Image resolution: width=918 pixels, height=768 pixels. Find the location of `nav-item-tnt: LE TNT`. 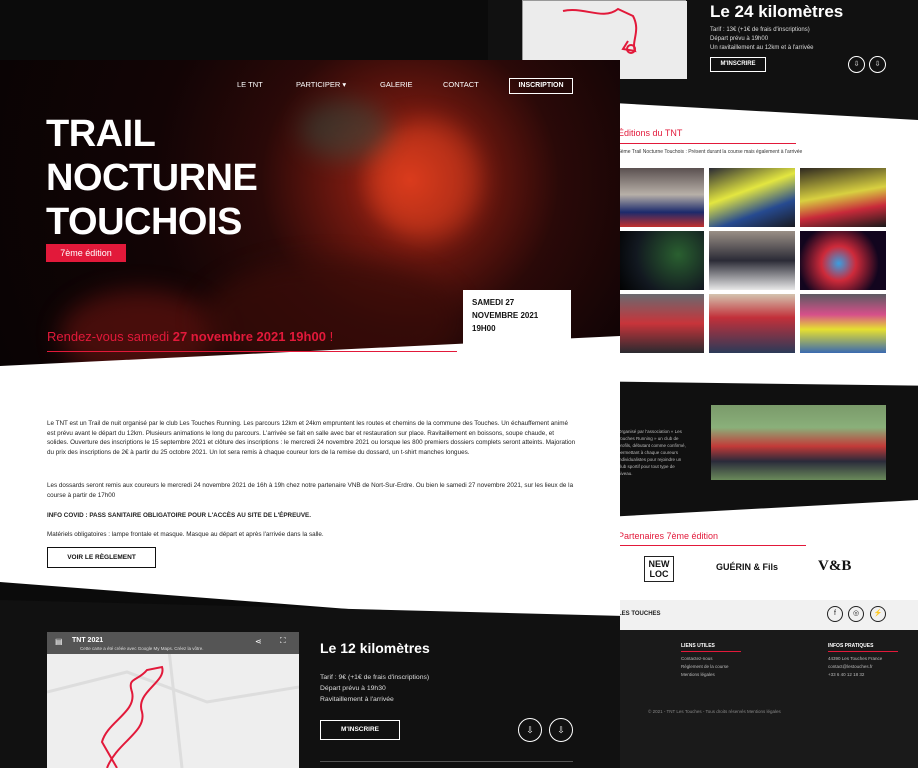

nav-item-tnt: LE TNT is located at coordinates (250, 84).